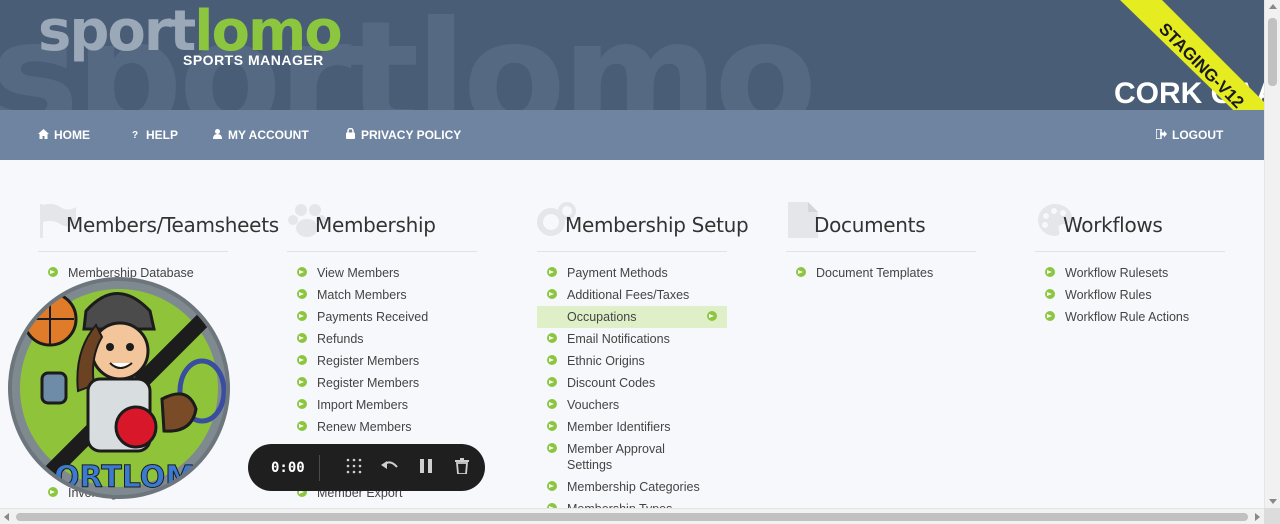  I want to click on recorder-divider, so click(319, 467).